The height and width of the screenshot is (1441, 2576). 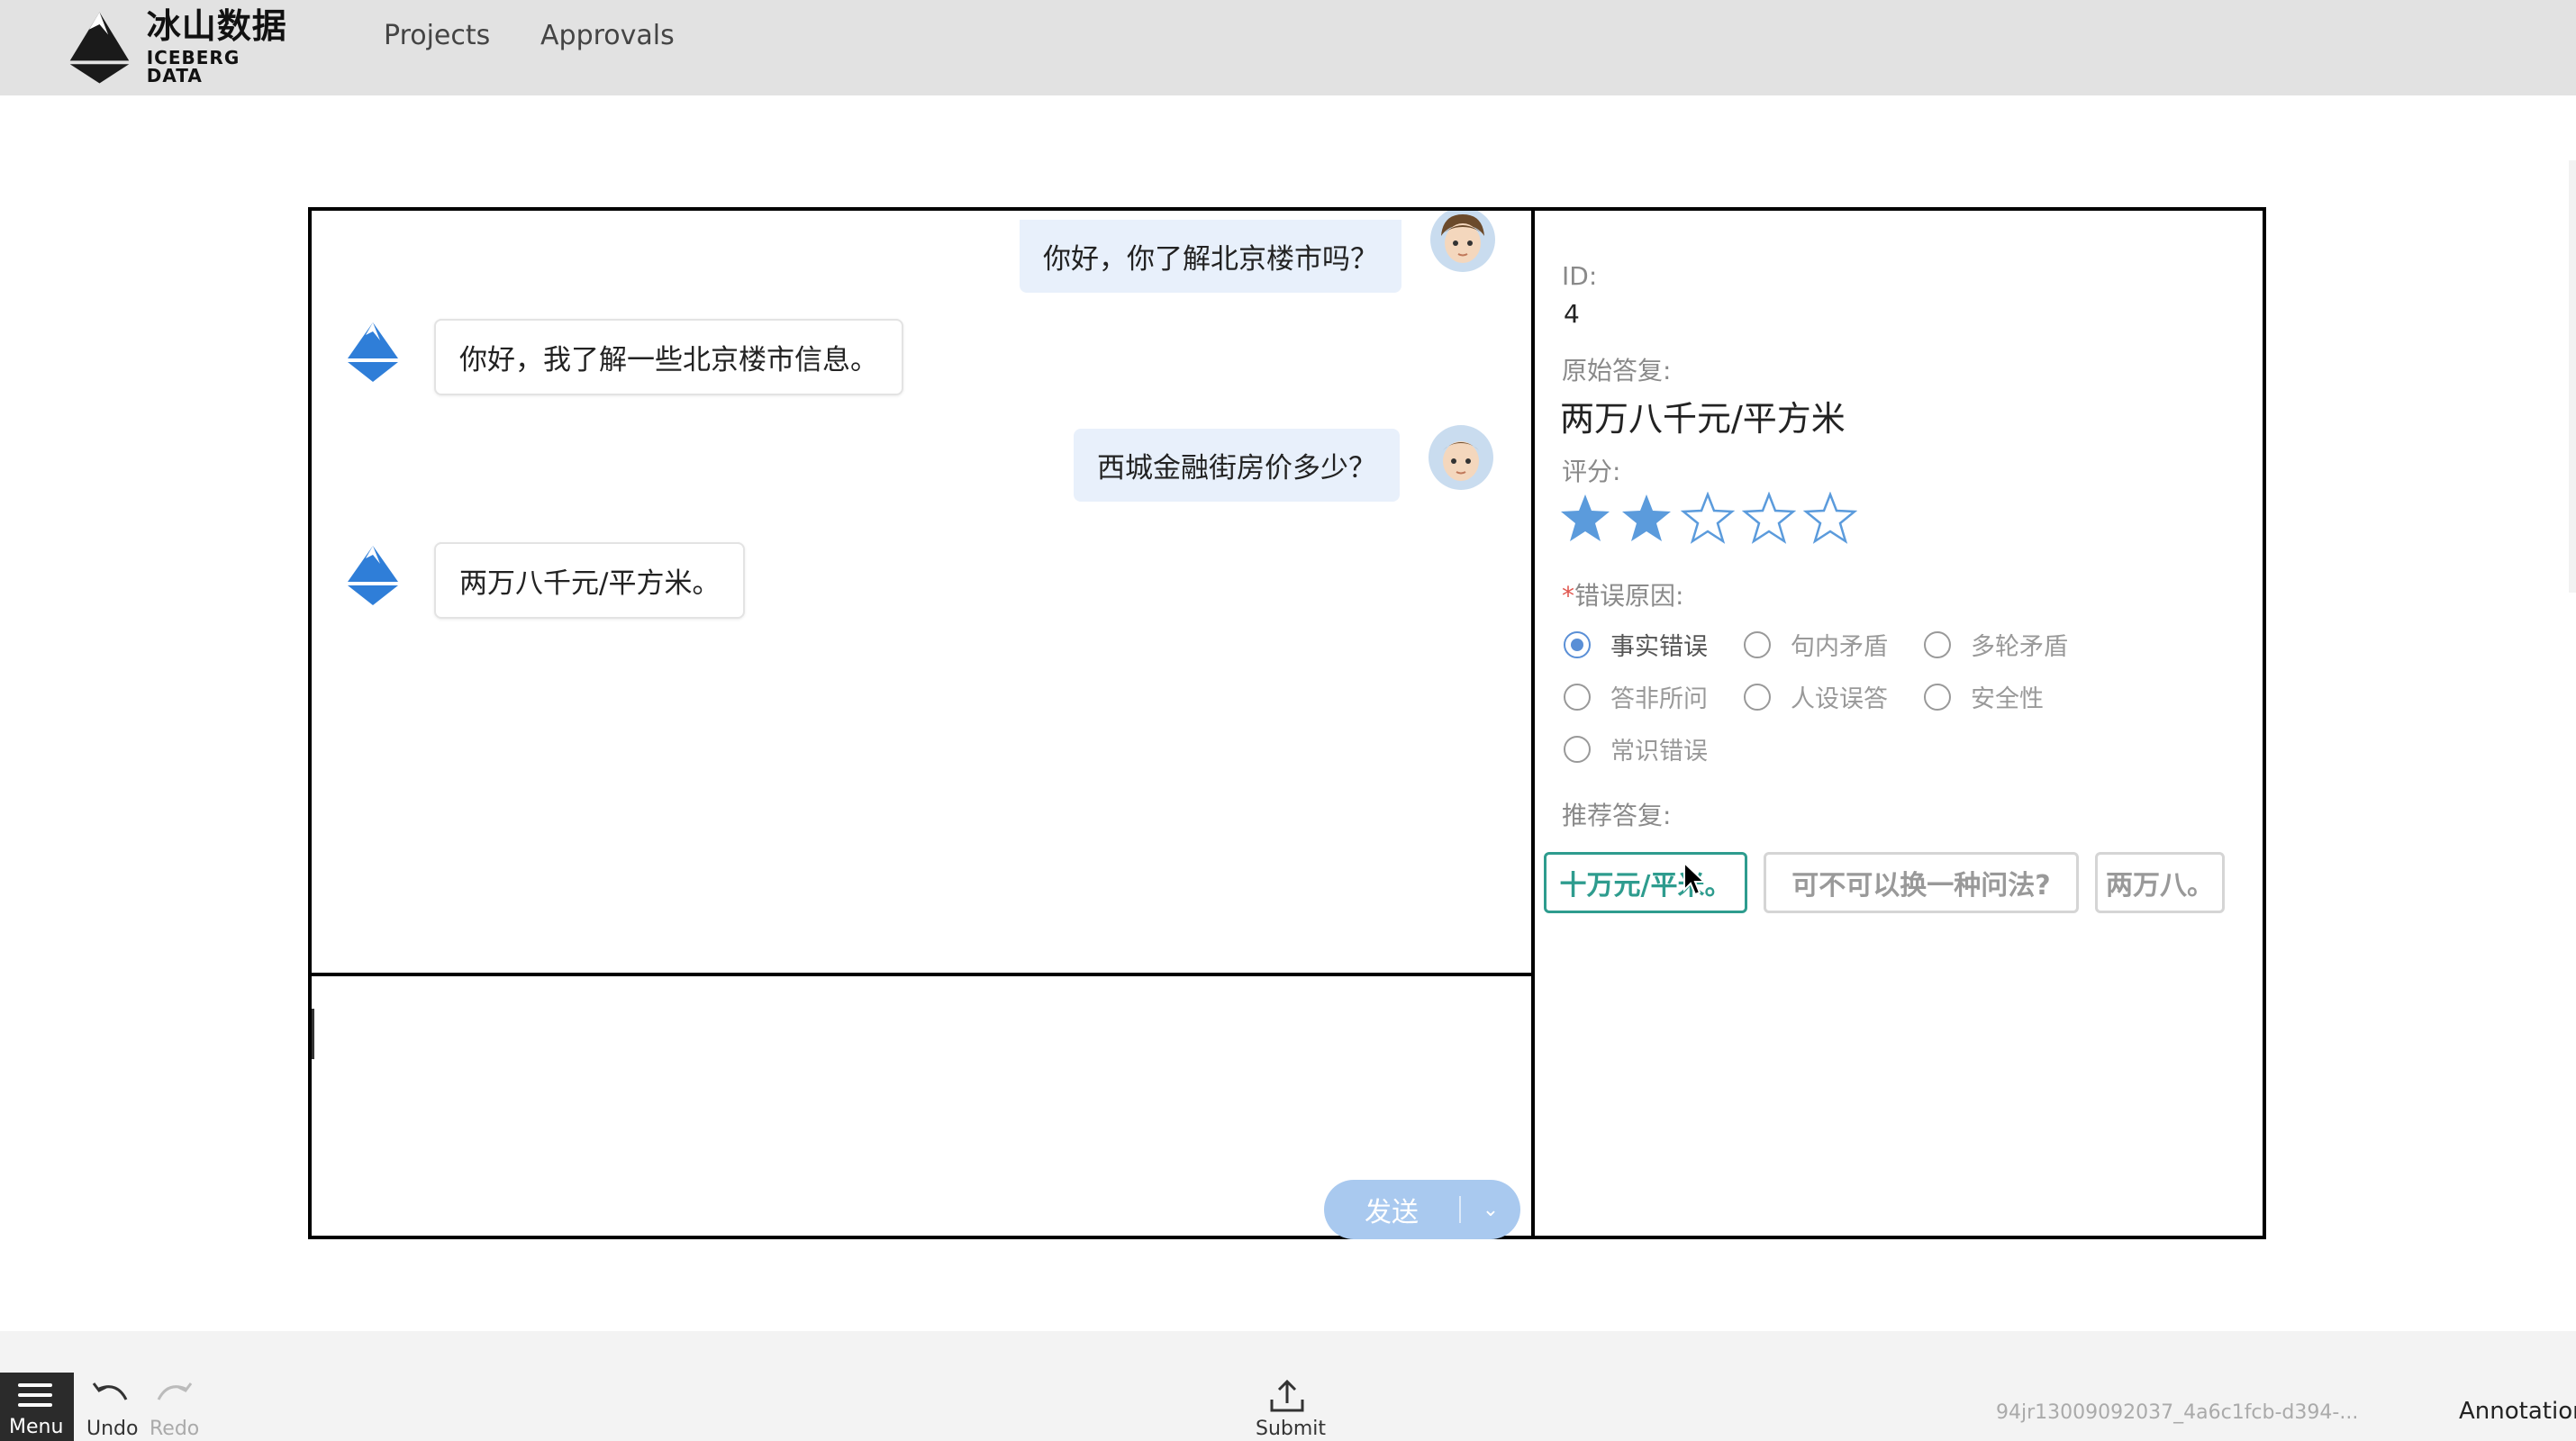 What do you see at coordinates (1572, 314) in the screenshot?
I see `id-value: 4` at bounding box center [1572, 314].